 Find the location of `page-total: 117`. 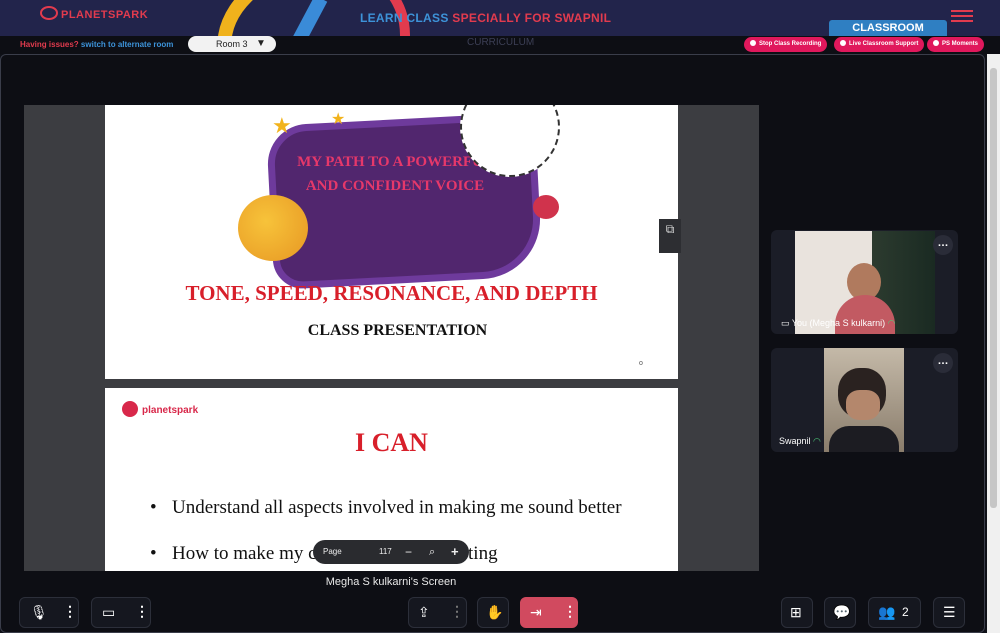

page-total: 117 is located at coordinates (385, 551).